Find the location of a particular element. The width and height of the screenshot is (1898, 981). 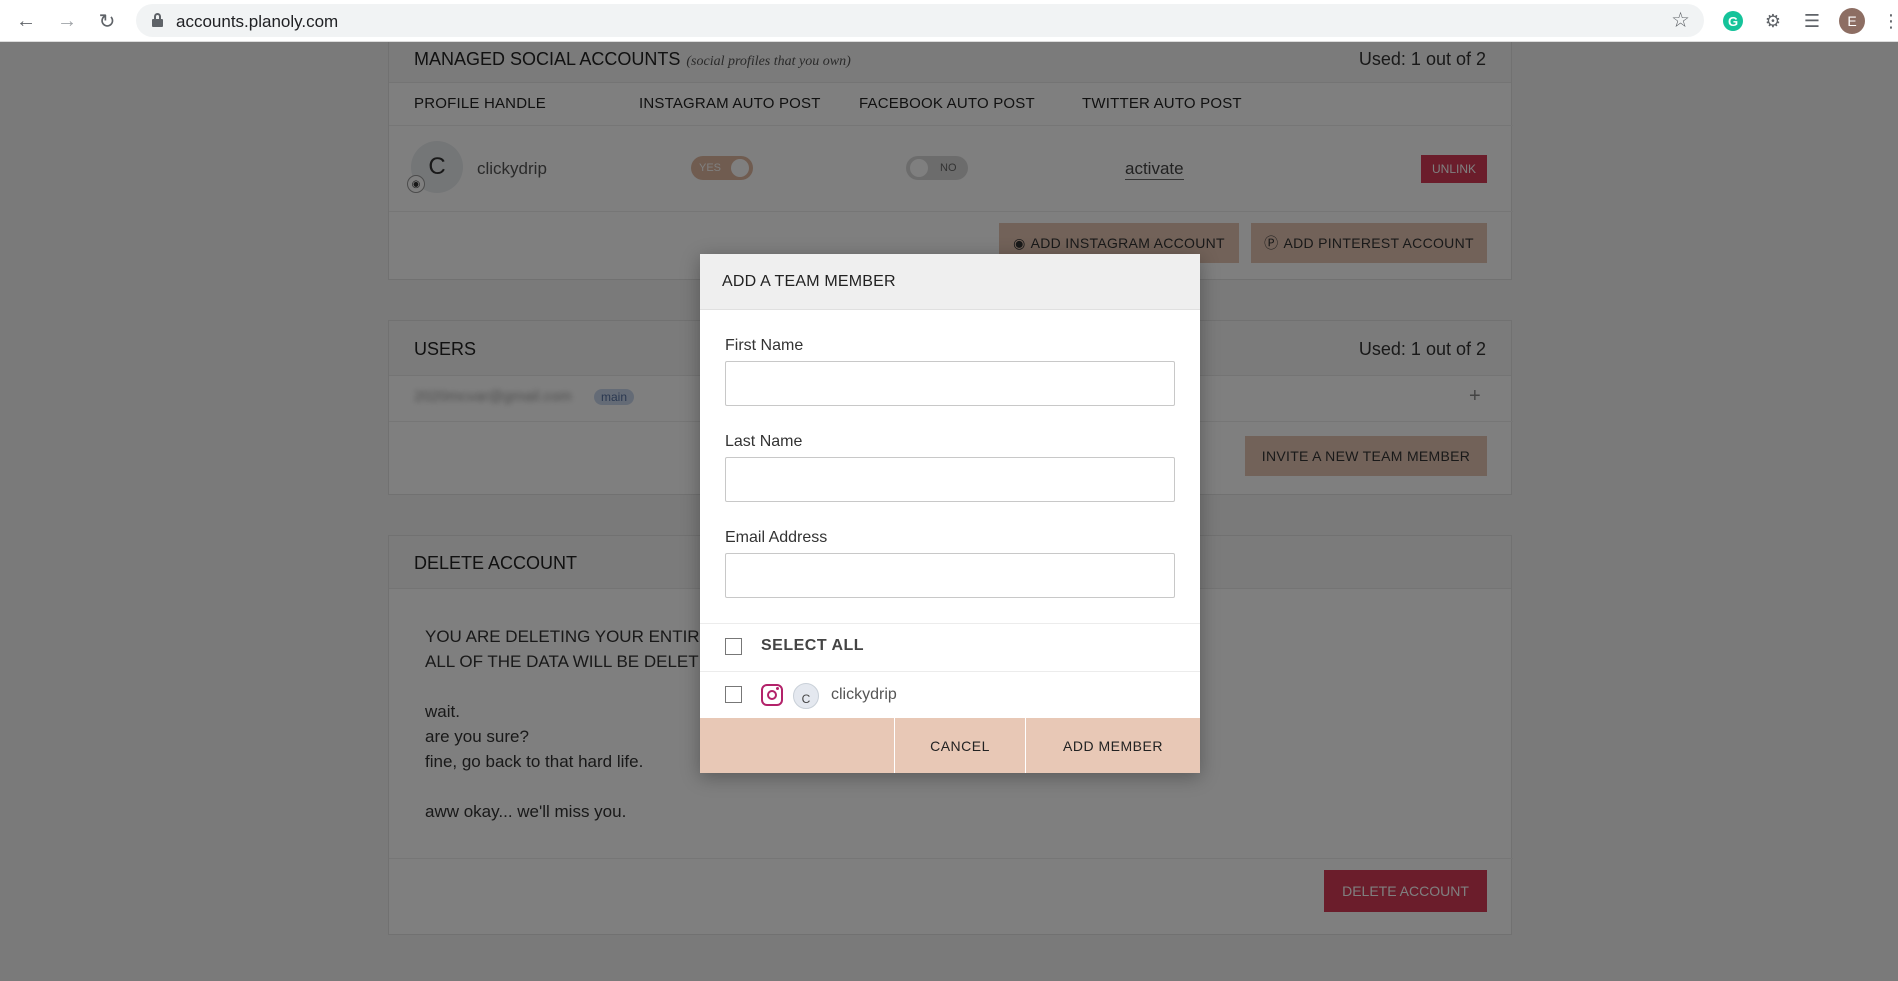

first-name-input is located at coordinates (950, 383).